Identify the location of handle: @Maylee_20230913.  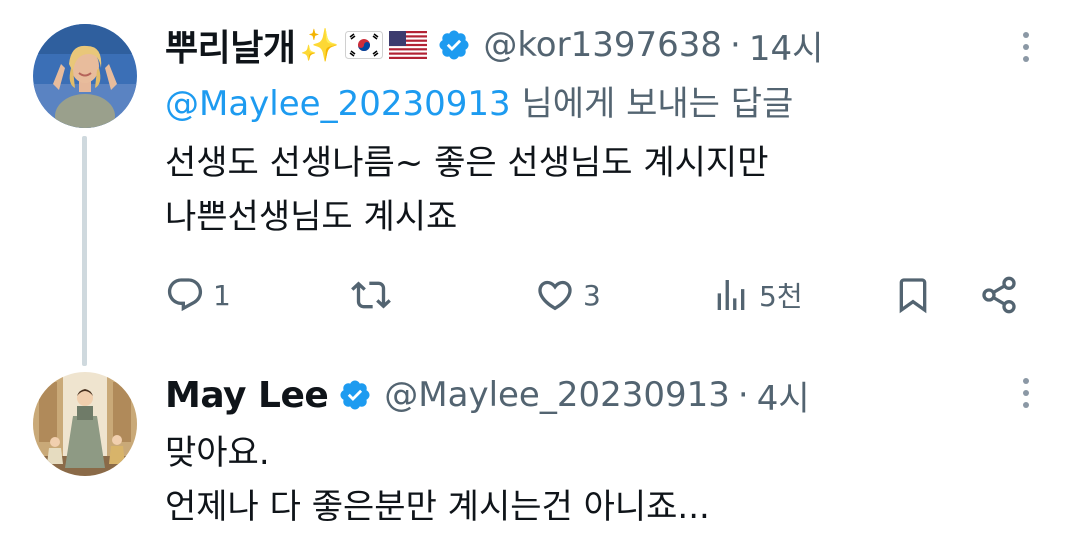
(557, 395).